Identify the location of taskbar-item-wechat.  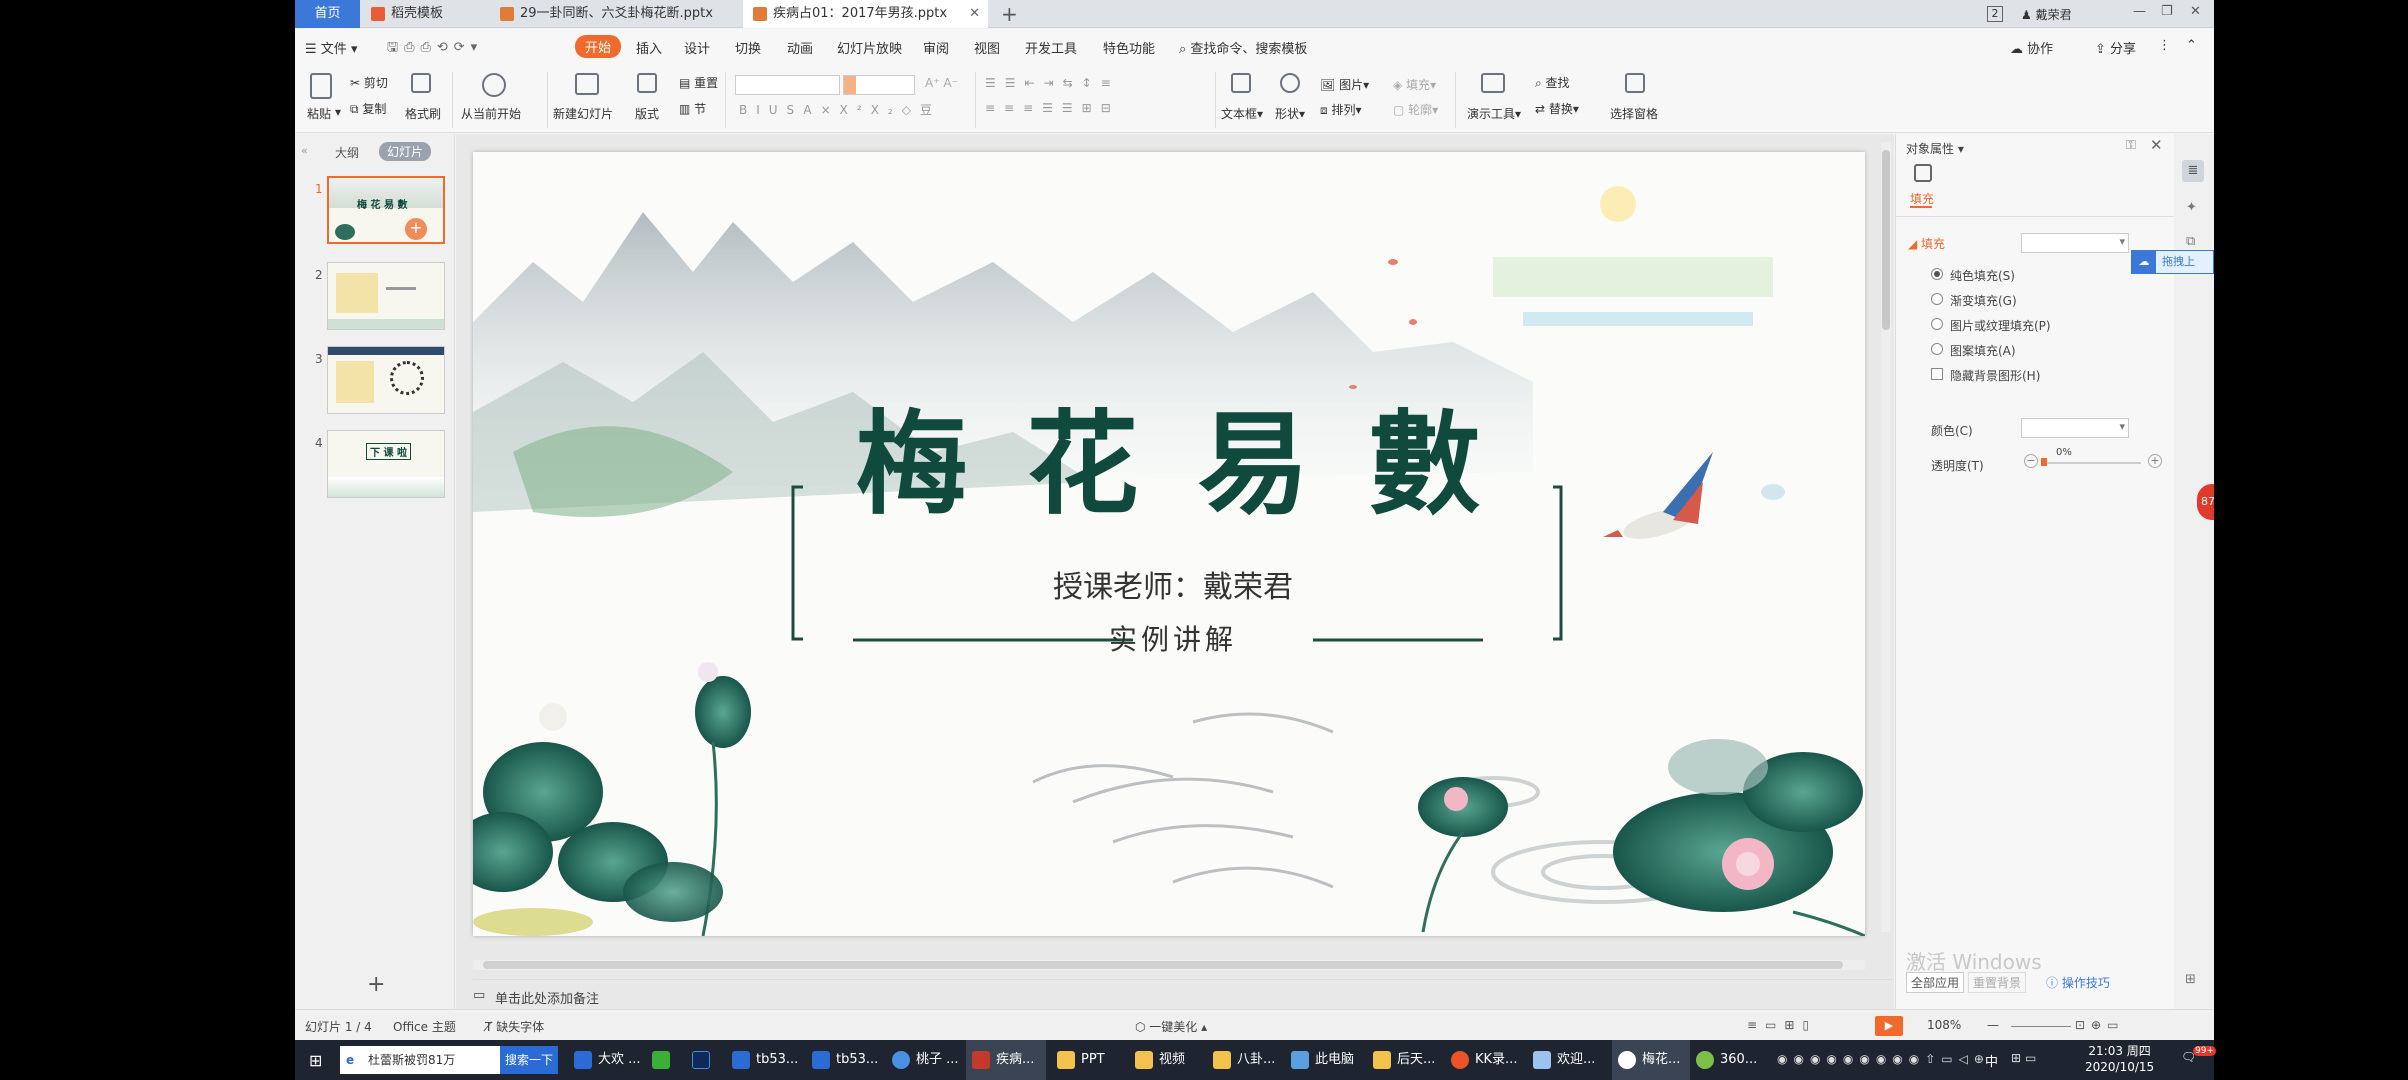
(666, 1060).